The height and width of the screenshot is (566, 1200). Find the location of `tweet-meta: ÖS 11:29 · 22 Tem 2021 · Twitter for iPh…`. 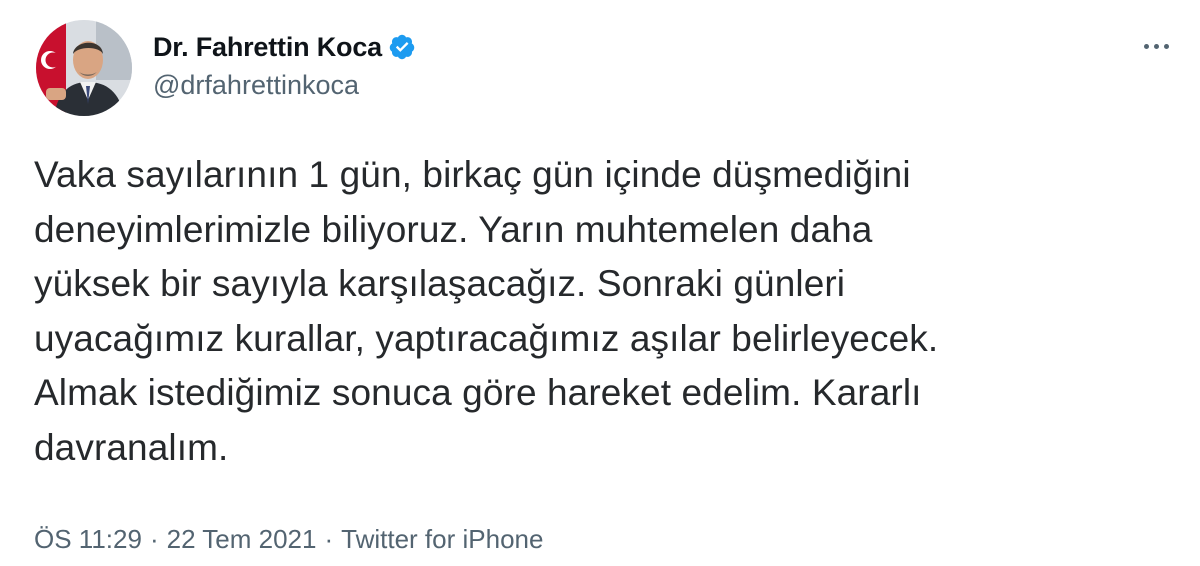

tweet-meta: ÖS 11:29 · 22 Tem 2021 · Twitter for iPh… is located at coordinates (288, 539).